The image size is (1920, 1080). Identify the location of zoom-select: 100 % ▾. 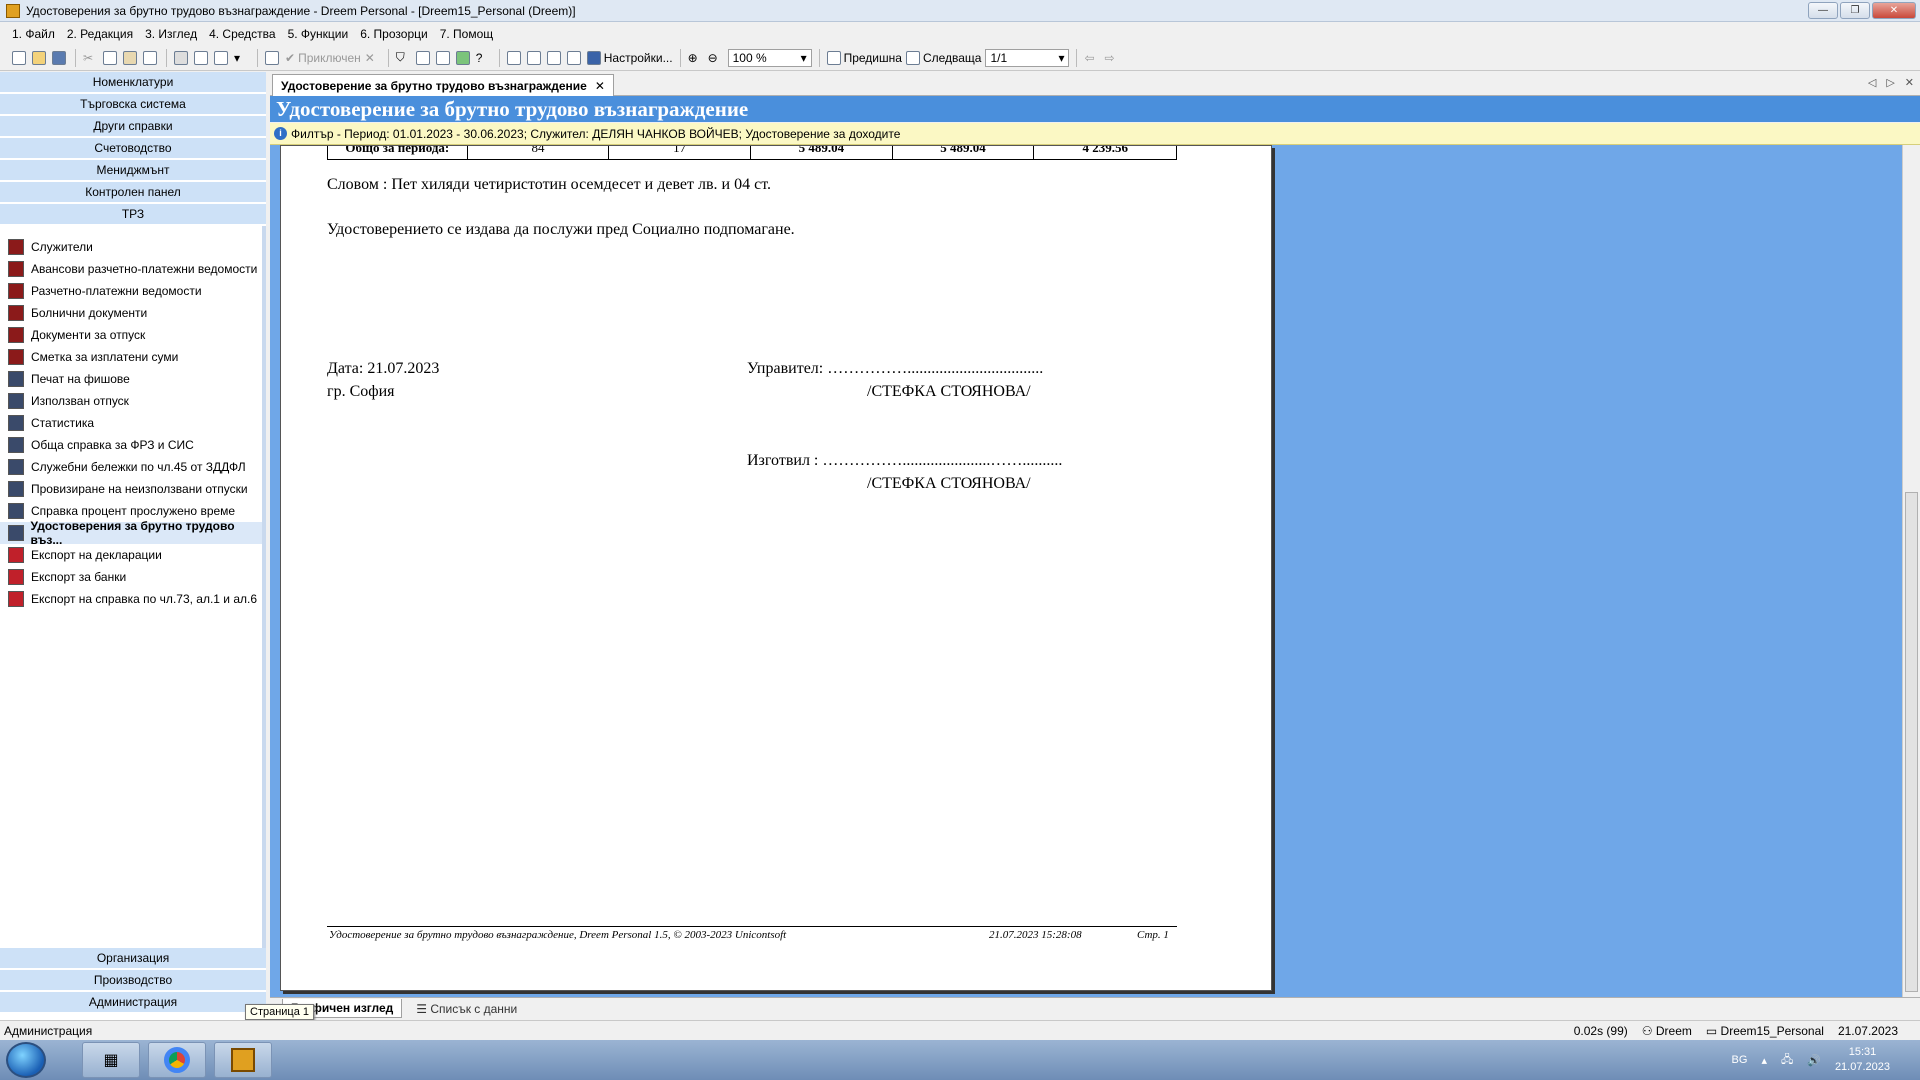
(769, 57).